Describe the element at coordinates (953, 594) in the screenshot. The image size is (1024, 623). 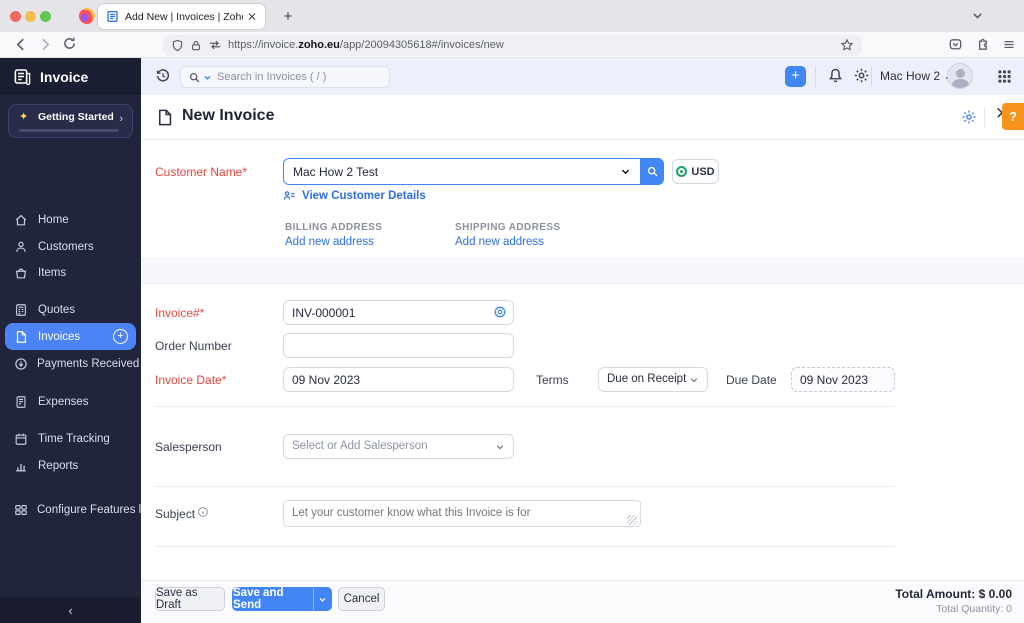
I see `total-amount: Total Amount: $ 0.00` at that location.